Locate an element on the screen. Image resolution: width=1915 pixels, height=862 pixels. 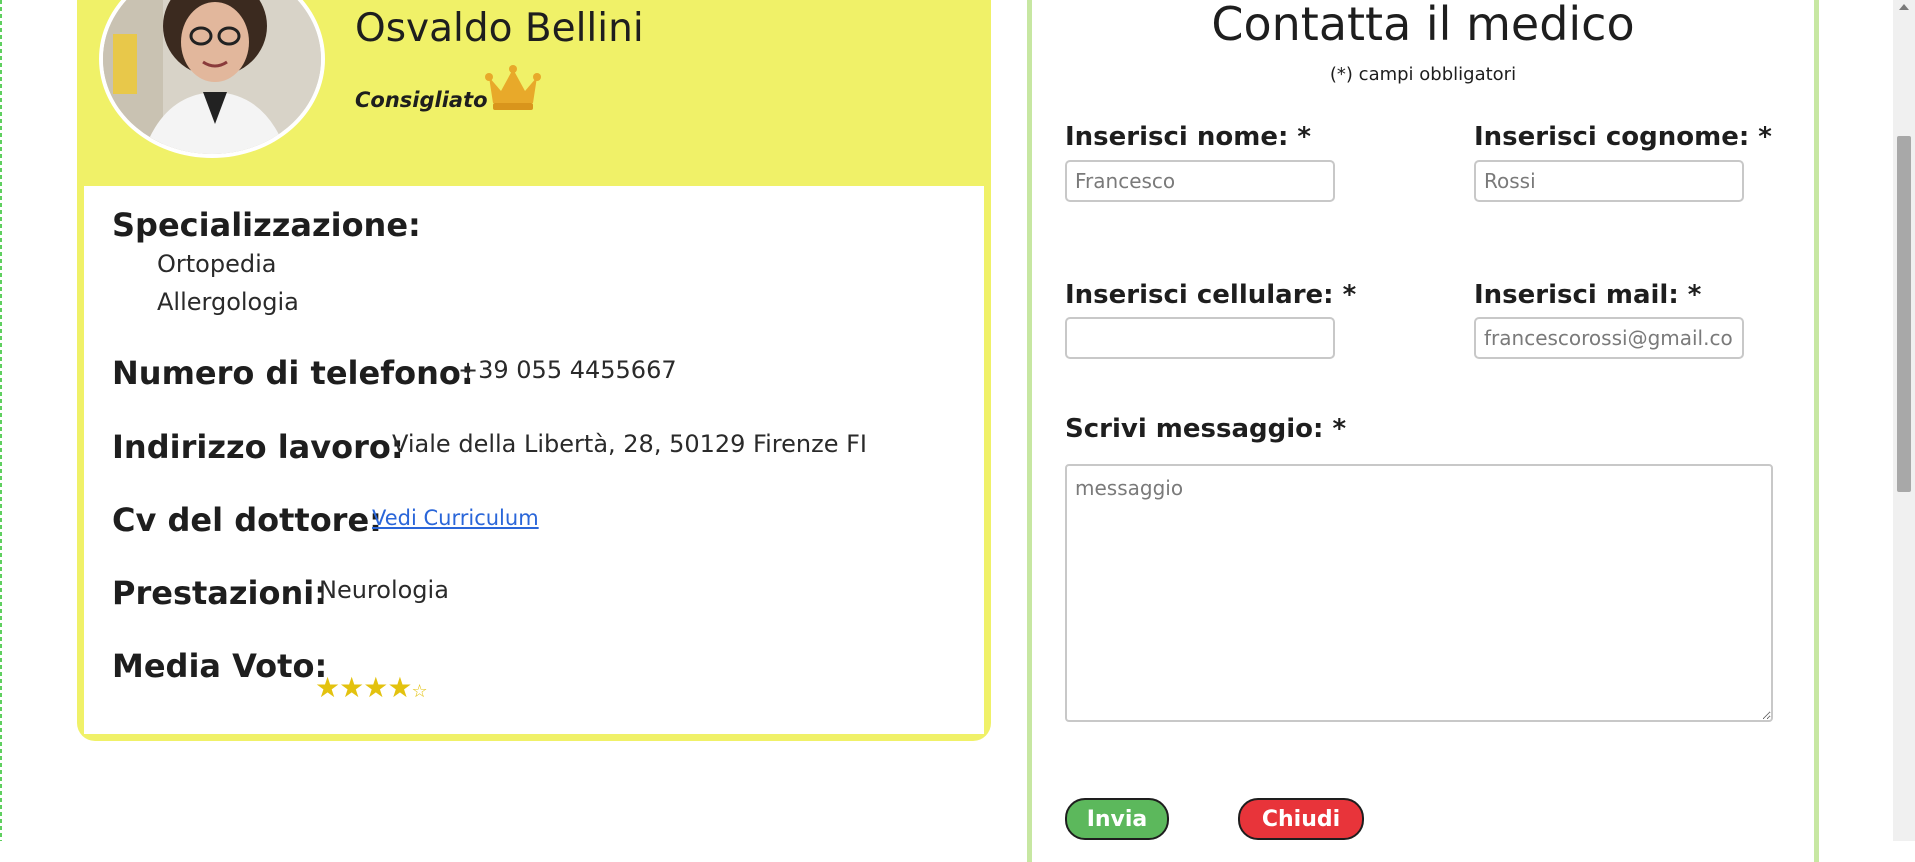
scrollbar is located at coordinates (1904, 420).